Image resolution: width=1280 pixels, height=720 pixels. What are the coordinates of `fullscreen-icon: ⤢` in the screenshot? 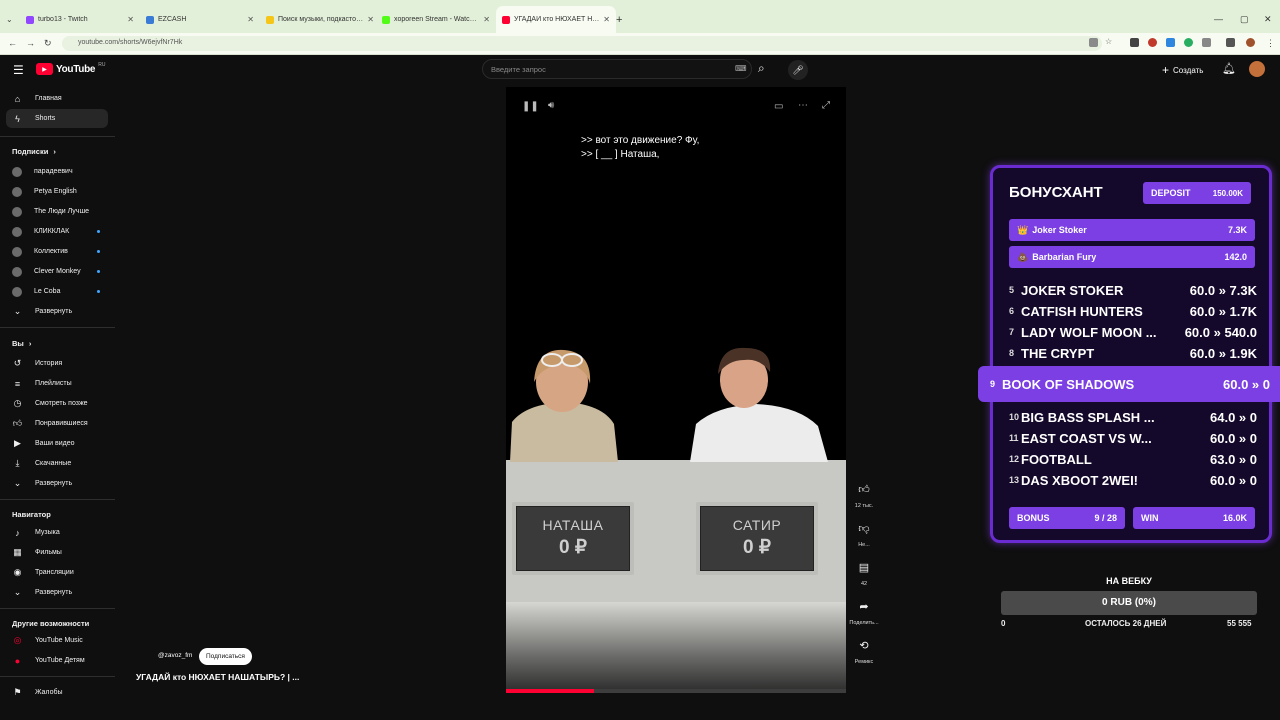 It's located at (826, 105).